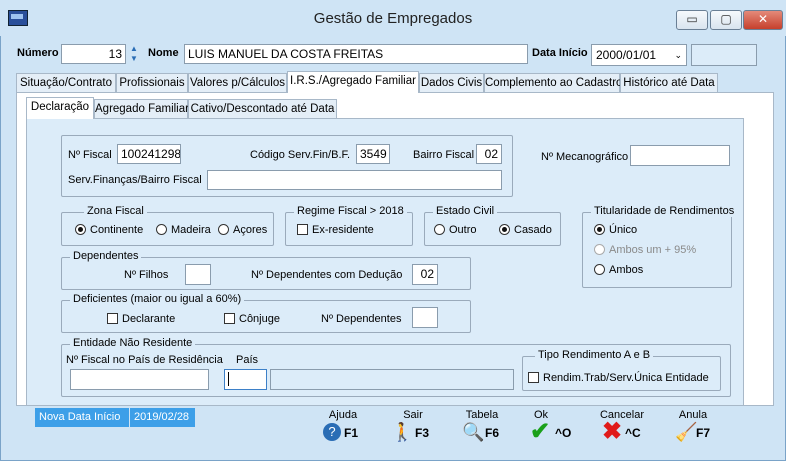 This screenshot has width=786, height=461. What do you see at coordinates (302, 229) in the screenshot?
I see `ex-residente-checkbox` at bounding box center [302, 229].